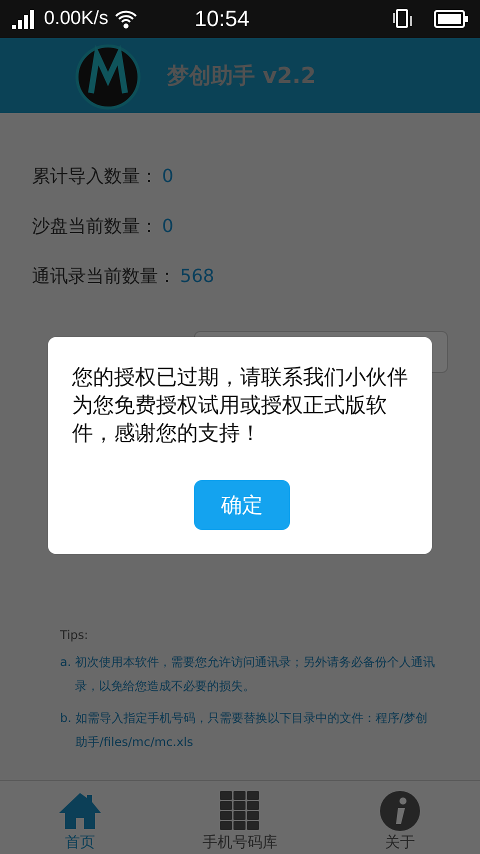 The image size is (480, 854). What do you see at coordinates (66, 662) in the screenshot?
I see `tip-marker: a.` at bounding box center [66, 662].